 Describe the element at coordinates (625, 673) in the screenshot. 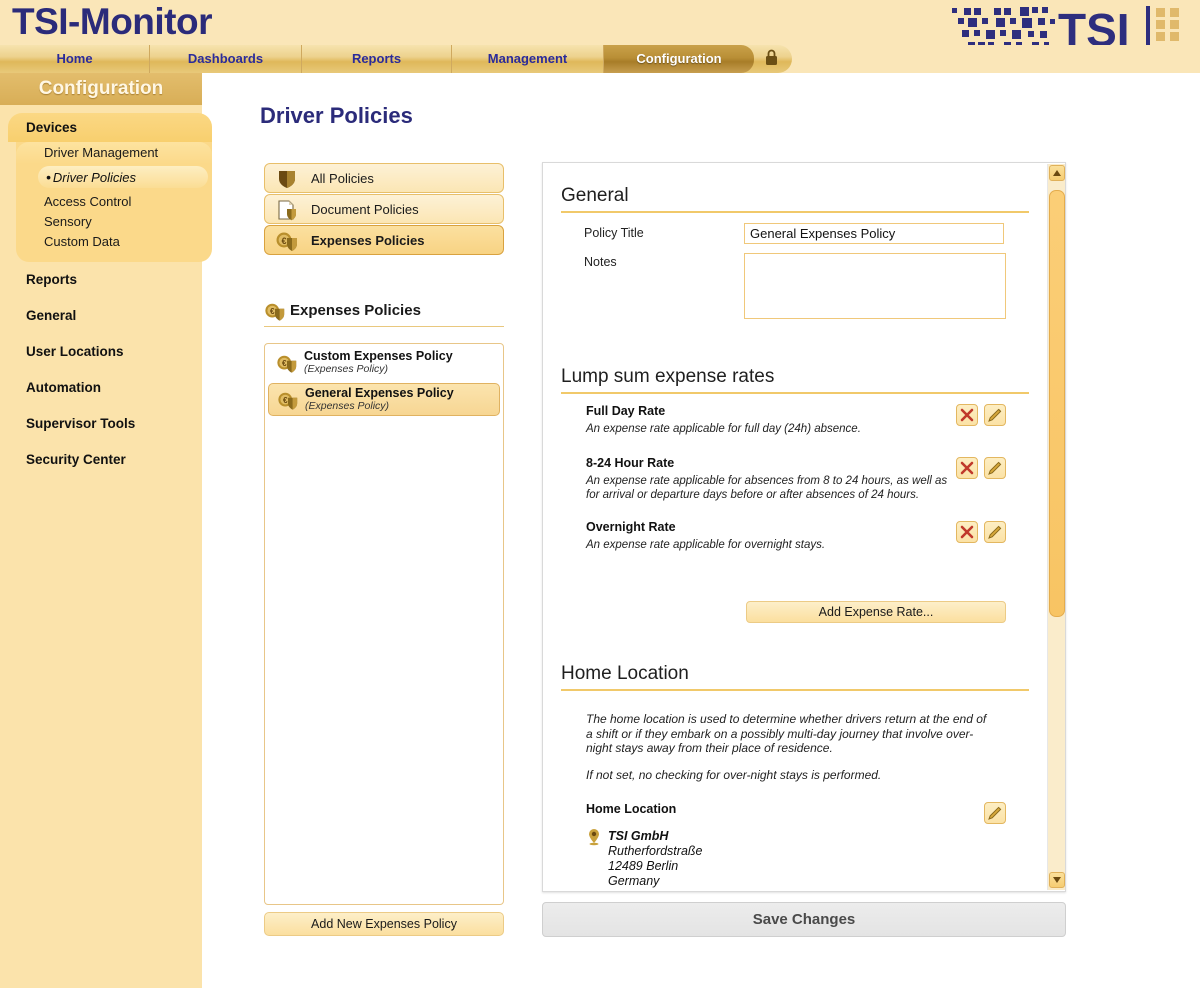

I see `section-heading-home-location: Home Location` at that location.